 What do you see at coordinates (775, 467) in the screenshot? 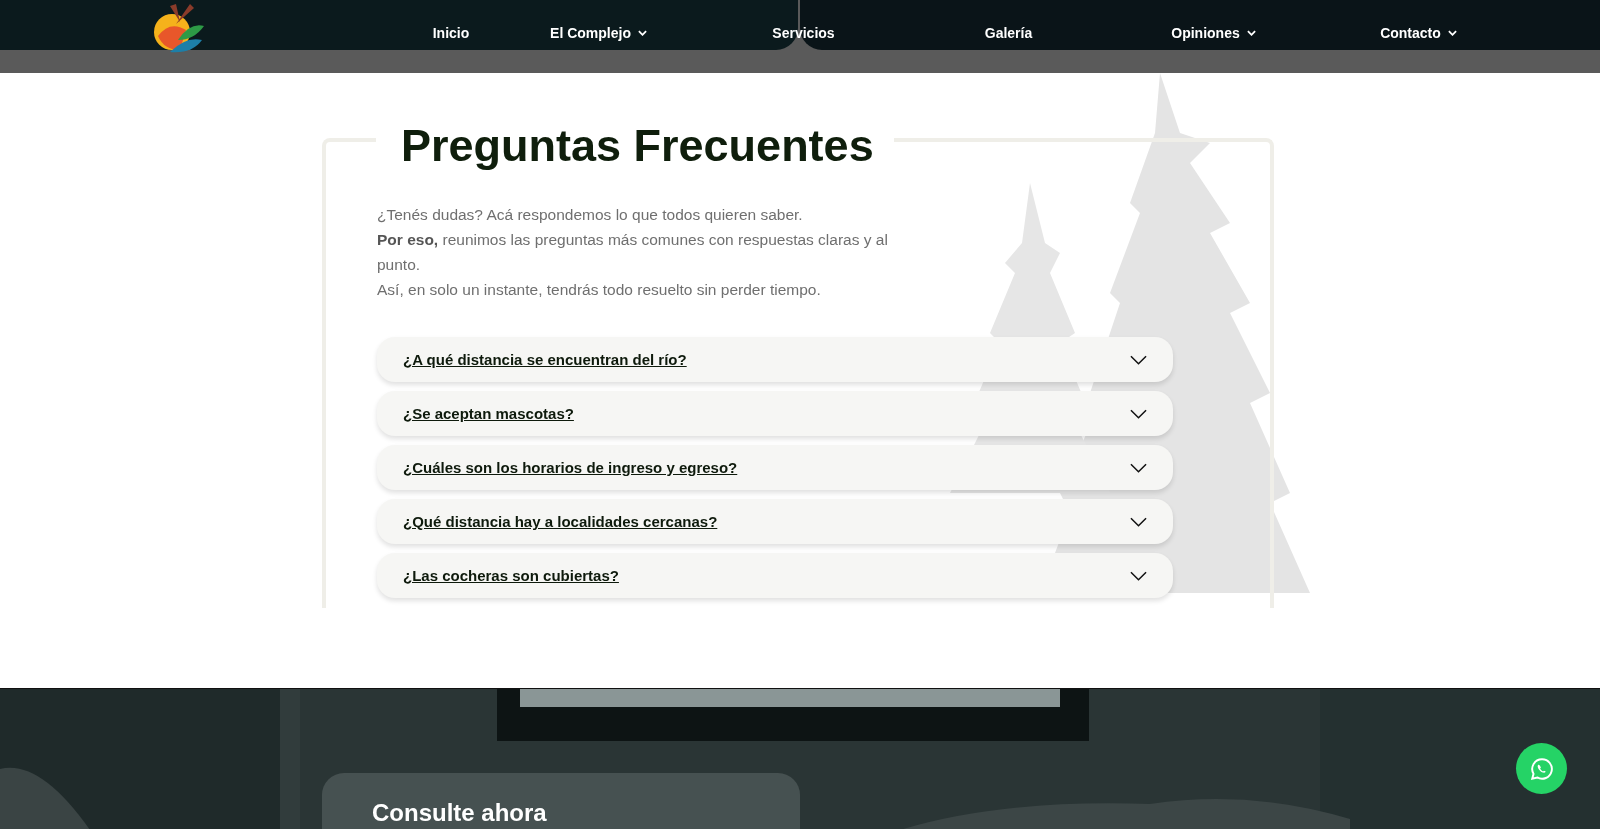
I see `faq-item: ¿Cuáles son los horarios de ingreso y egreso?` at bounding box center [775, 467].